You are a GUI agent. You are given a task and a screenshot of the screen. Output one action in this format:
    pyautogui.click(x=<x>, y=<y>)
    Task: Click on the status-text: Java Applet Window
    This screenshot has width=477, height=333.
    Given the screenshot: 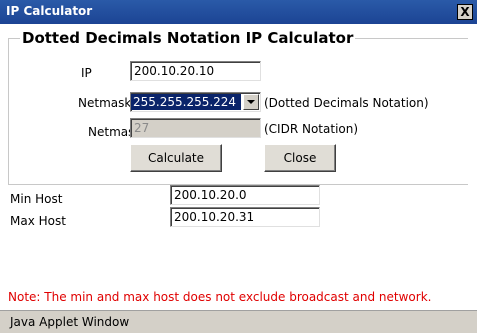 What is the action you would take?
    pyautogui.click(x=70, y=322)
    